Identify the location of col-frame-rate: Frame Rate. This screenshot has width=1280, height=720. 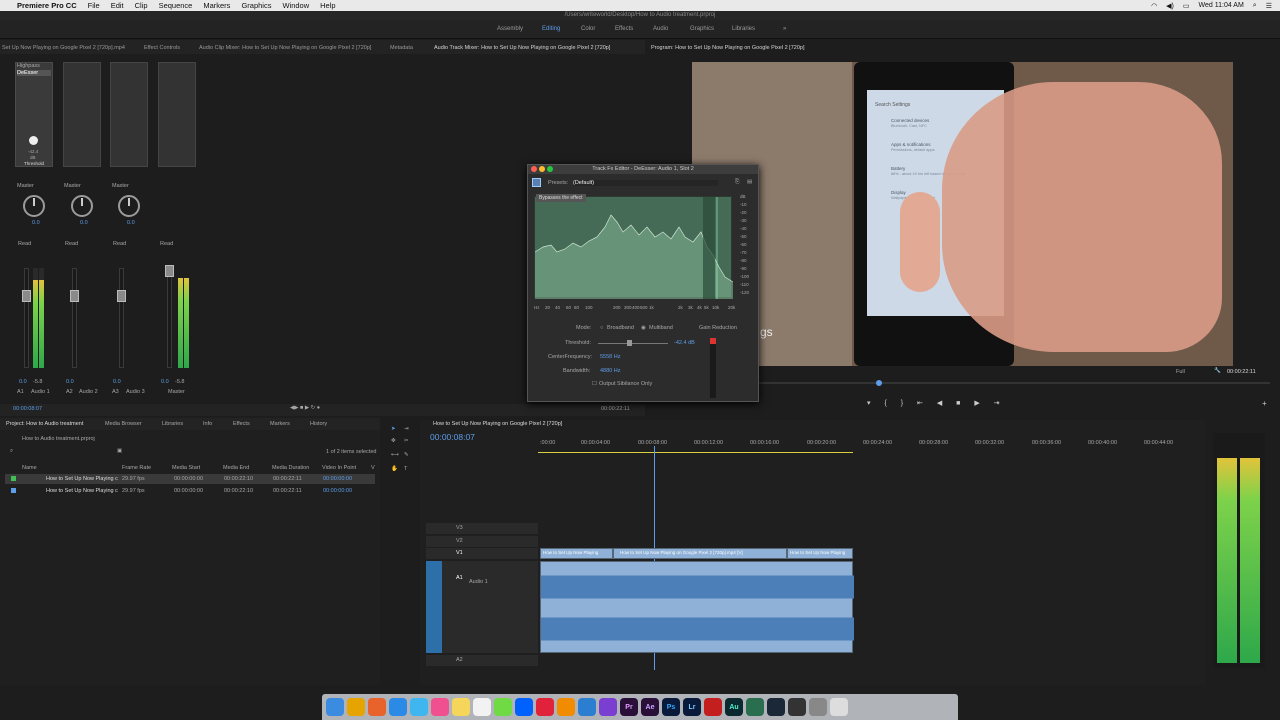
(136, 468).